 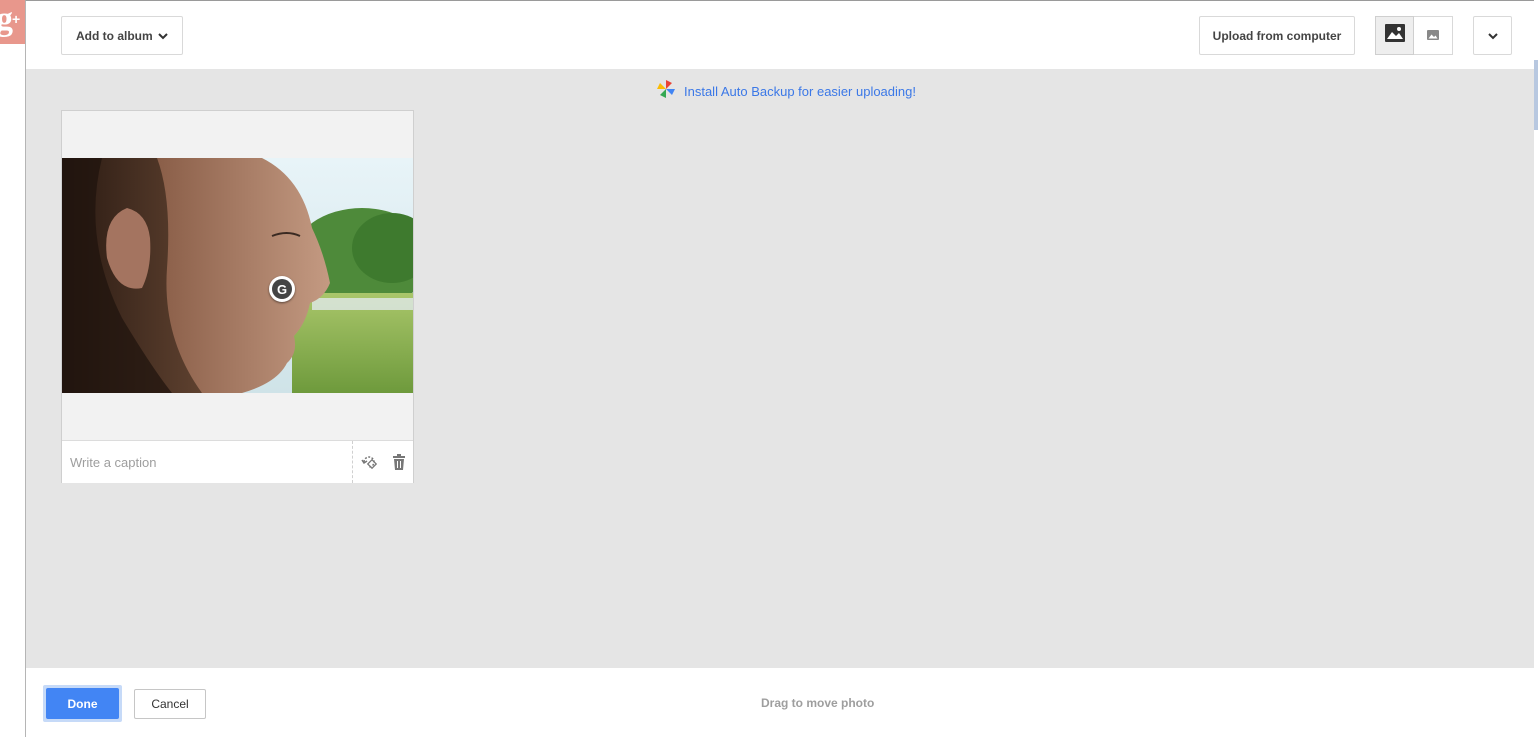 What do you see at coordinates (1277, 35) in the screenshot?
I see `upload-from-computer-button: Upload from computer` at bounding box center [1277, 35].